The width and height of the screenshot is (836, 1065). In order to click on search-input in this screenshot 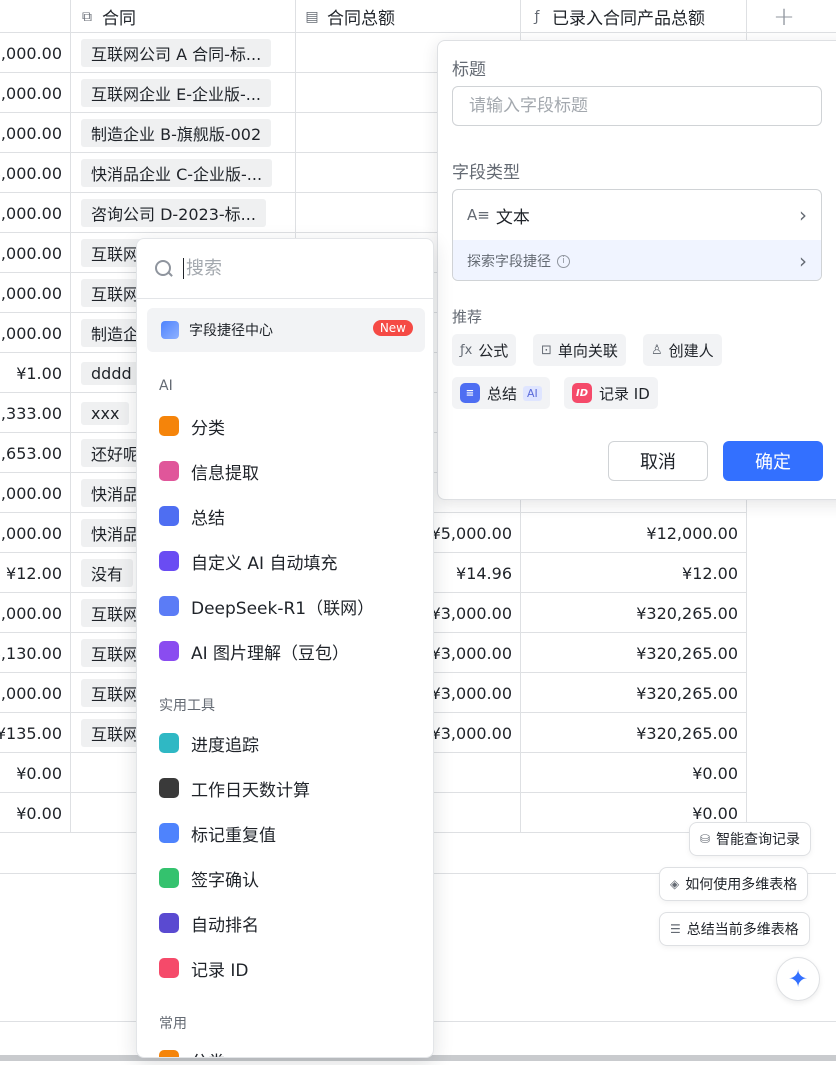, I will do `click(293, 268)`.